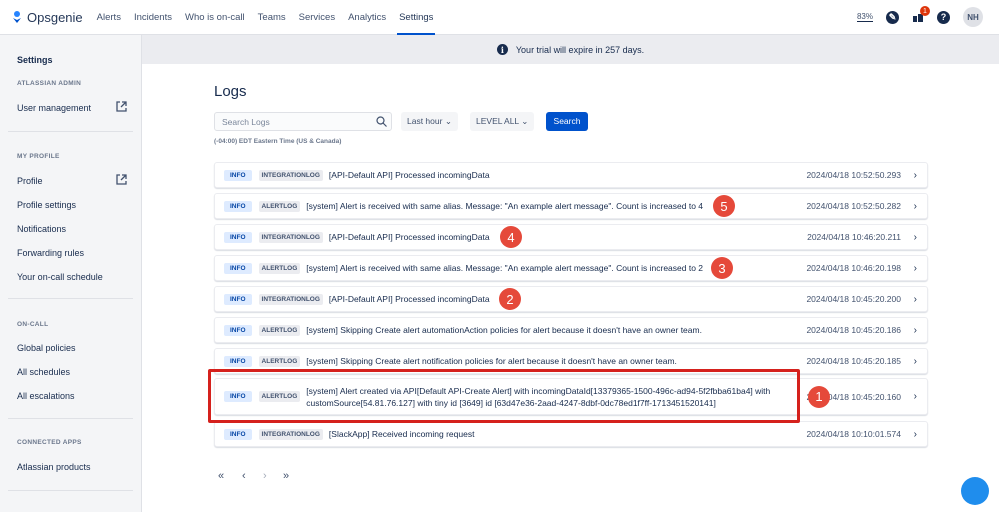 The height and width of the screenshot is (512, 999). What do you see at coordinates (46, 396) in the screenshot?
I see `sidebar-item-all-escalations: All escalations` at bounding box center [46, 396].